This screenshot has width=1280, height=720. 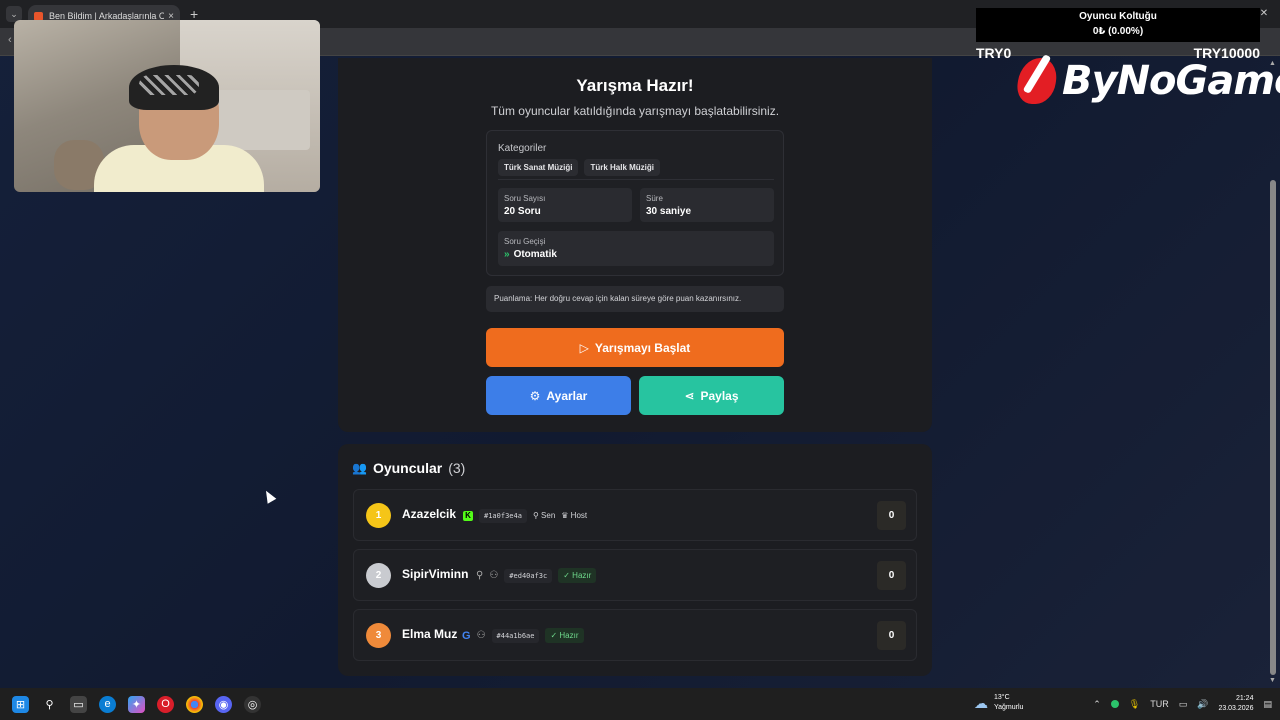 I want to click on chrome-icon, so click(x=194, y=704).